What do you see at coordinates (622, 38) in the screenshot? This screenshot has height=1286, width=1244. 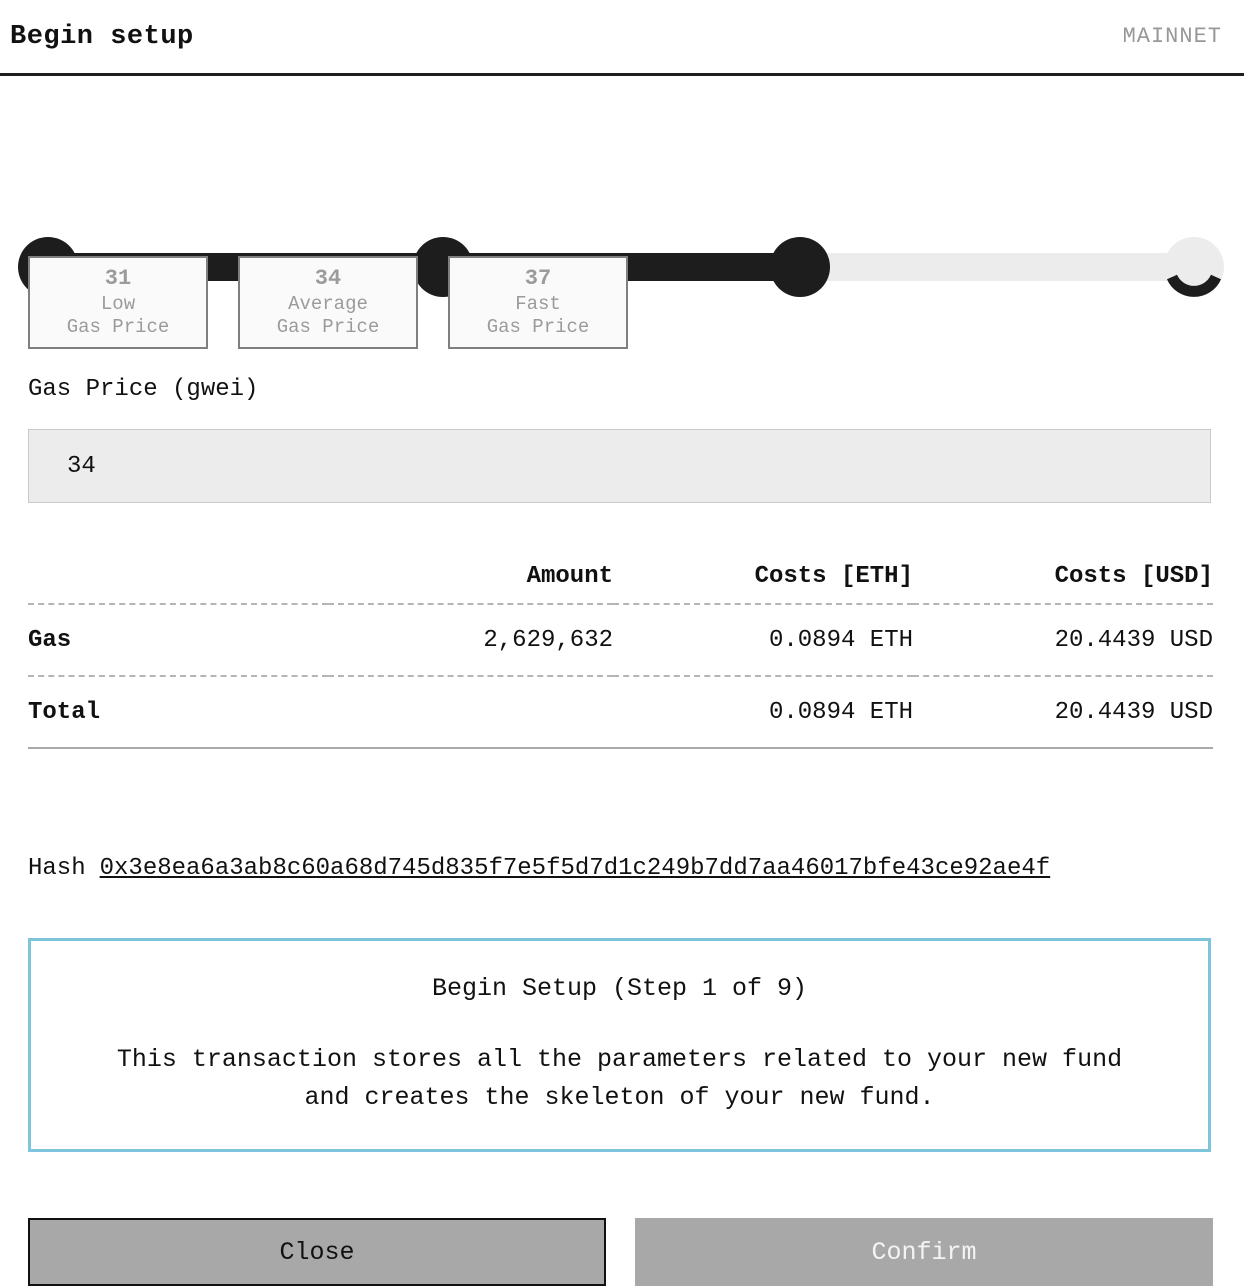 I see `modal-header: Begin setup MAINNET` at bounding box center [622, 38].